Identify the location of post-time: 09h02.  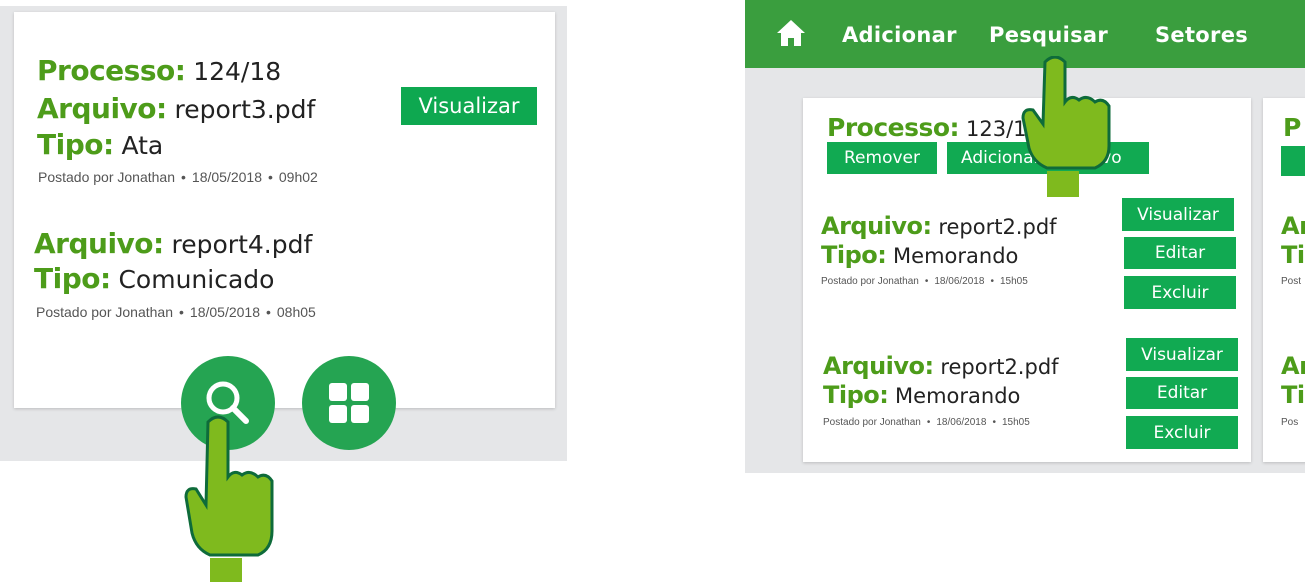
(298, 177).